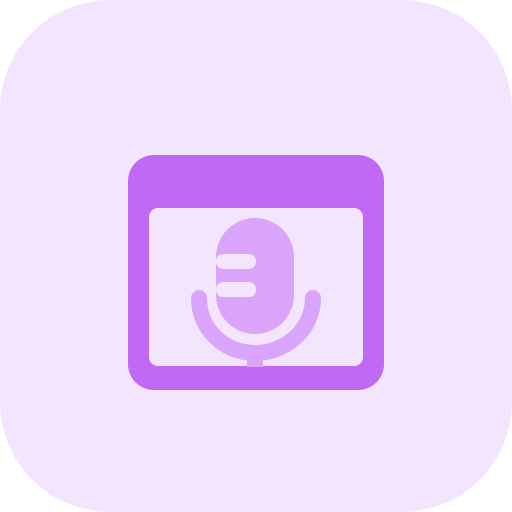 Image resolution: width=512 pixels, height=512 pixels. What do you see at coordinates (236, 289) in the screenshot?
I see `microphone-cut-lower` at bounding box center [236, 289].